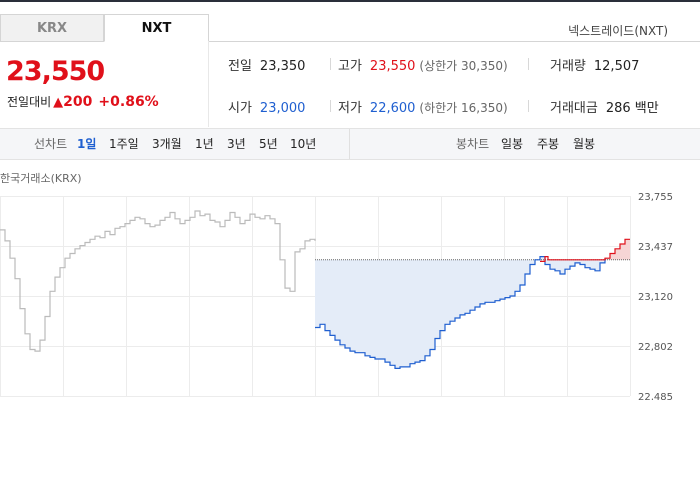  What do you see at coordinates (240, 66) in the screenshot?
I see `stat-label: 전일` at bounding box center [240, 66].